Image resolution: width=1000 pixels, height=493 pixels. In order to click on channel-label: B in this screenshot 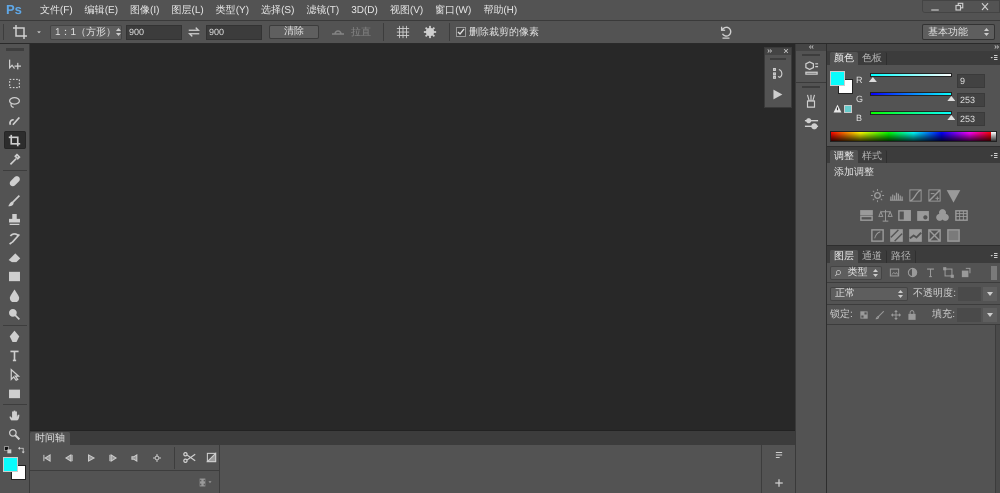, I will do `click(860, 118)`.